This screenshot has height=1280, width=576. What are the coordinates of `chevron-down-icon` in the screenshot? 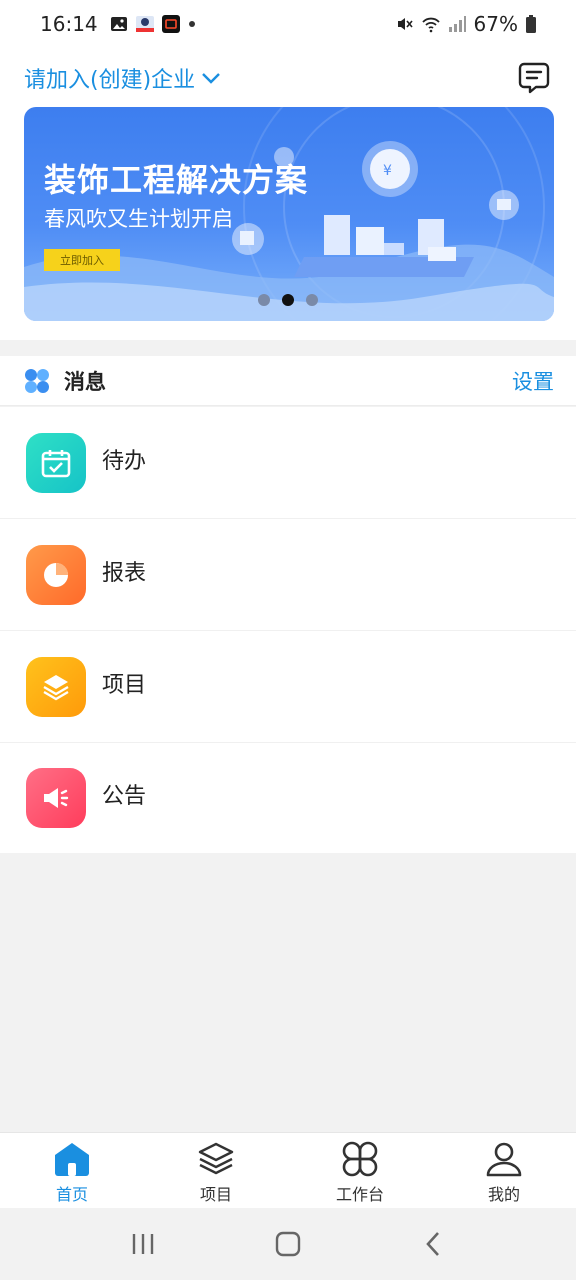 It's located at (211, 78).